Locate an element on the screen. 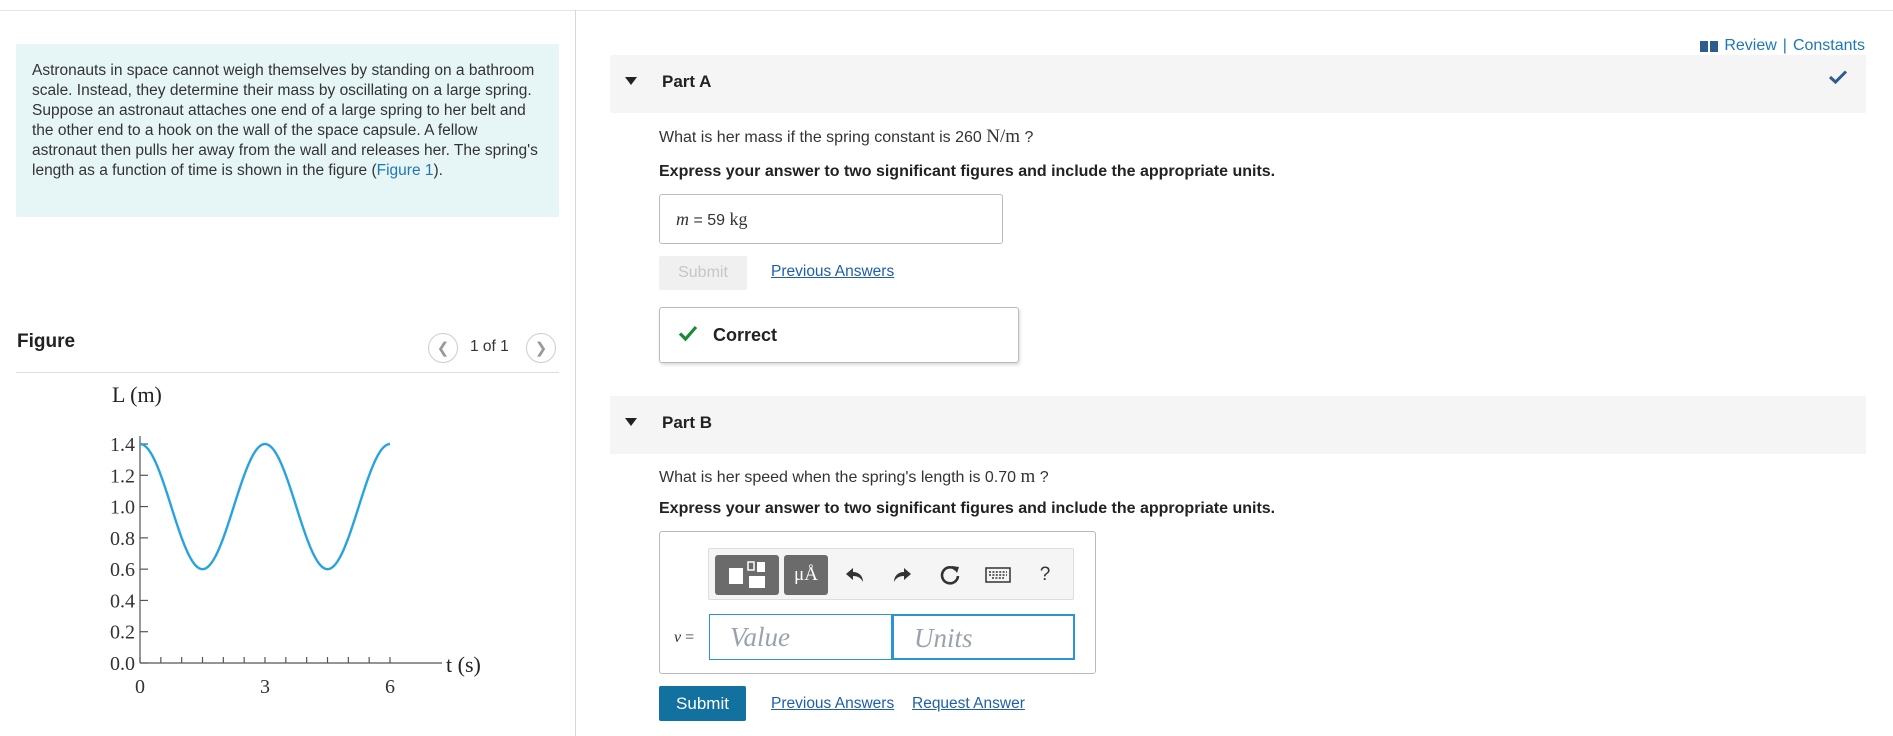 The image size is (1893, 736). check-icon is located at coordinates (688, 333).